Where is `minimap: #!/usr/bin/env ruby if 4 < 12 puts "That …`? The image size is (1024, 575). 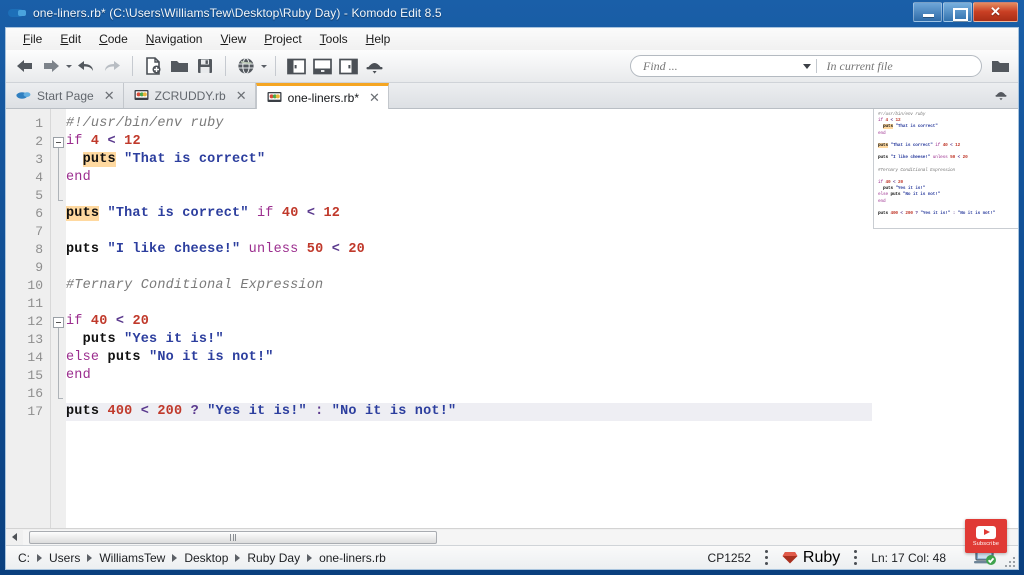
minimap: #!/usr/bin/env ruby if 4 < 12 puts "That … is located at coordinates (945, 169).